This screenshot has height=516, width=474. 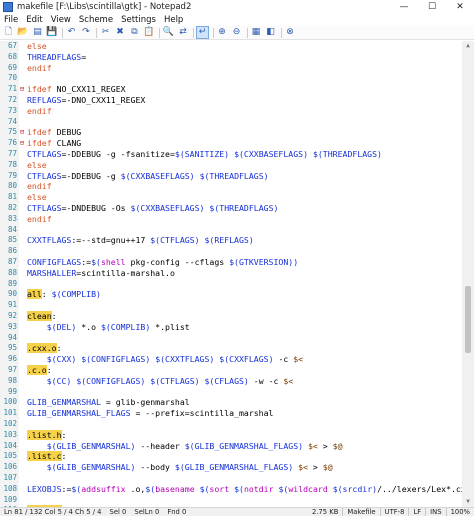 What do you see at coordinates (71, 32) in the screenshot?
I see `undo-icon: ↶` at bounding box center [71, 32].